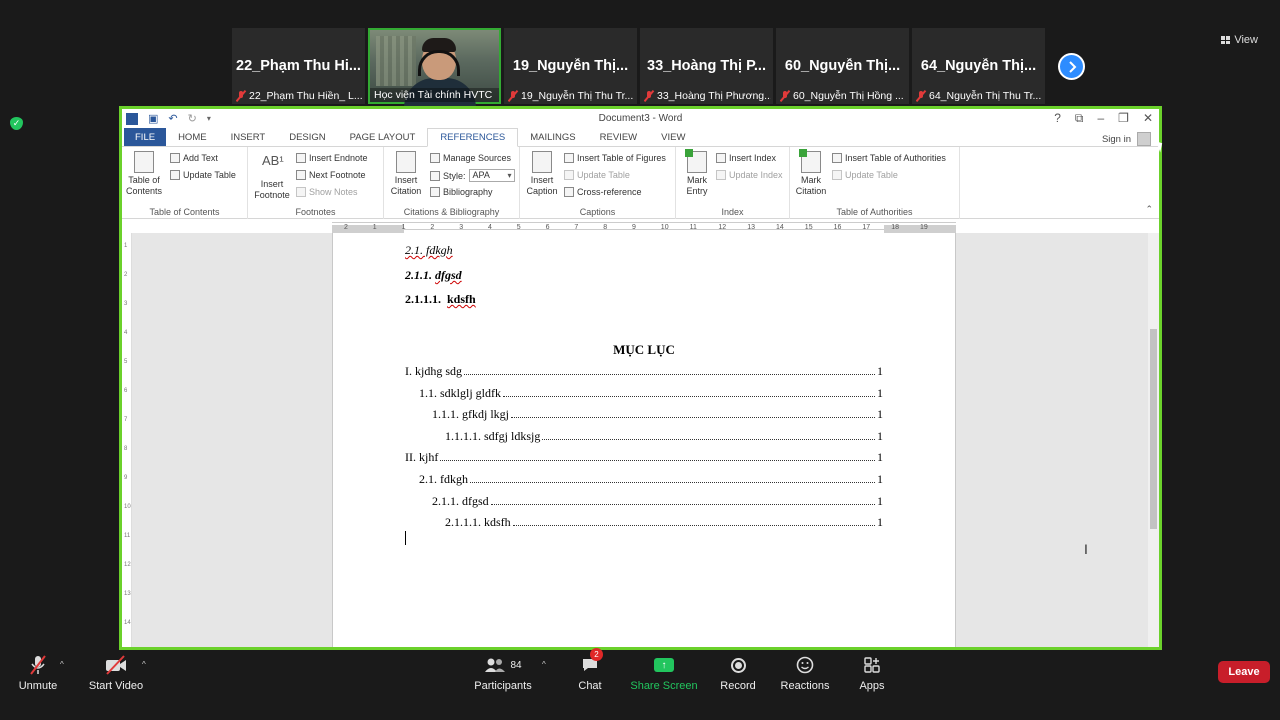 This screenshot has width=1280, height=720. What do you see at coordinates (470, 158) in the screenshot?
I see `manage-sources-button: Manage Sources` at bounding box center [470, 158].